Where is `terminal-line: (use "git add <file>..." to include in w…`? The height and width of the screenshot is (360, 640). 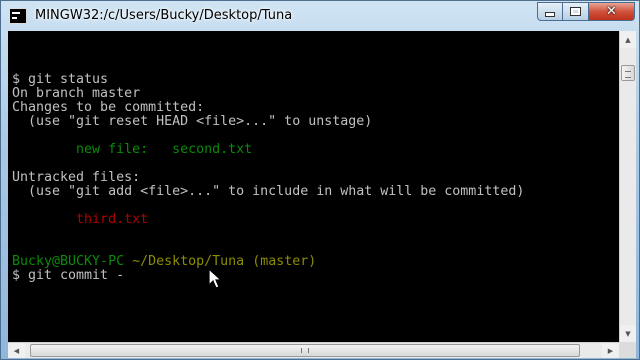
terminal-line: (use "git add <file>..." to include in w… is located at coordinates (268, 191).